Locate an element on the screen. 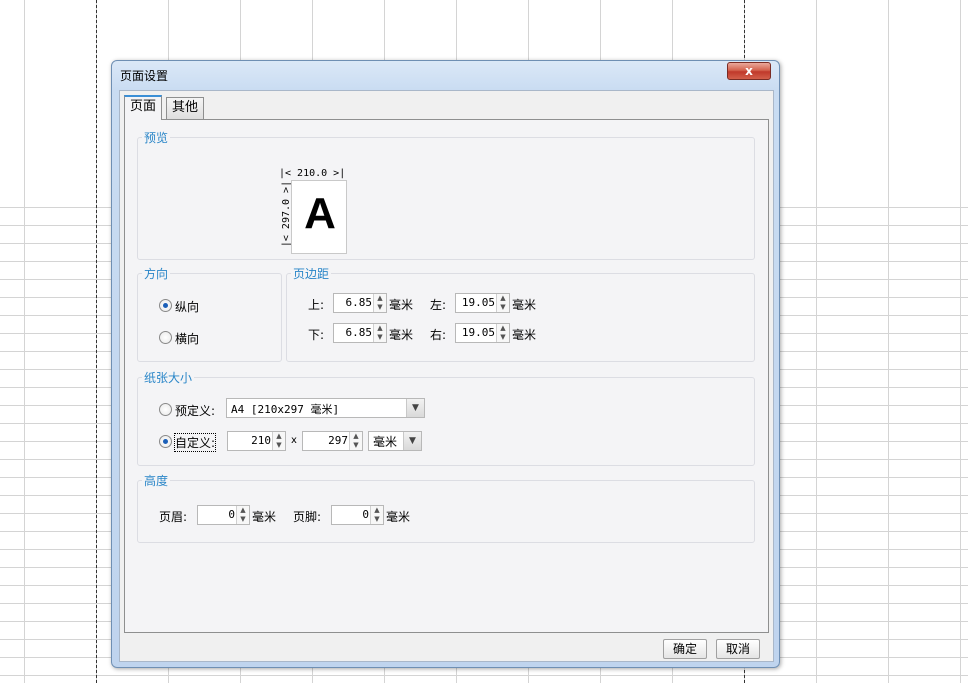 This screenshot has width=968, height=683. predefined-label: 预定义: is located at coordinates (195, 410).